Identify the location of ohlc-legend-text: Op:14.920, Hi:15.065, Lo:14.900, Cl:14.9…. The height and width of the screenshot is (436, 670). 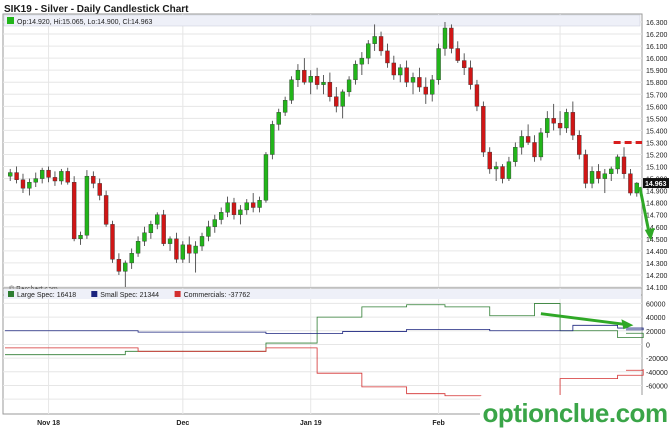
(85, 22).